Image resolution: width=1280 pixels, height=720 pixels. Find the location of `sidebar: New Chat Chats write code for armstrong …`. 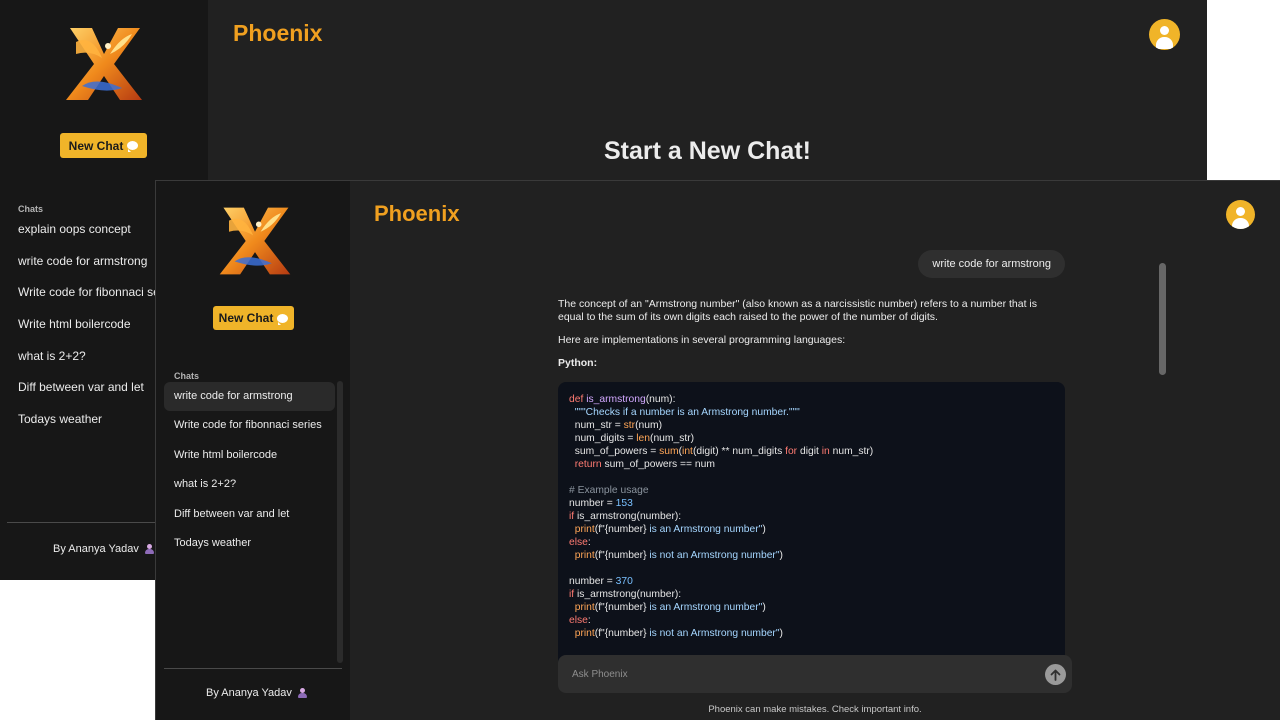

sidebar: New Chat Chats write code for armstrong … is located at coordinates (253, 450).